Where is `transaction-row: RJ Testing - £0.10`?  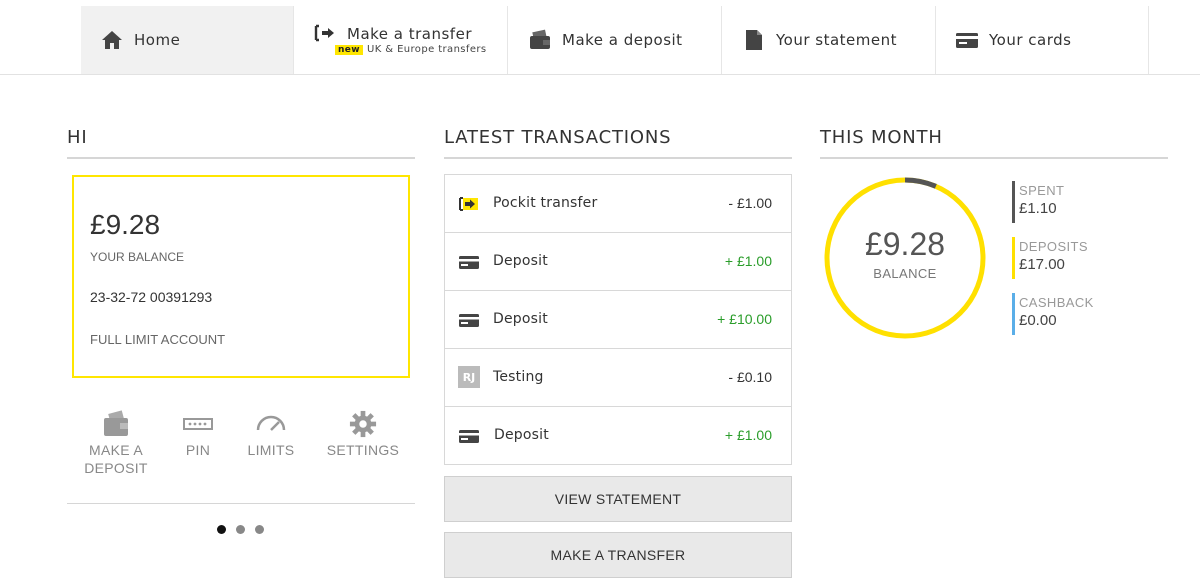 transaction-row: RJ Testing - £0.10 is located at coordinates (618, 378).